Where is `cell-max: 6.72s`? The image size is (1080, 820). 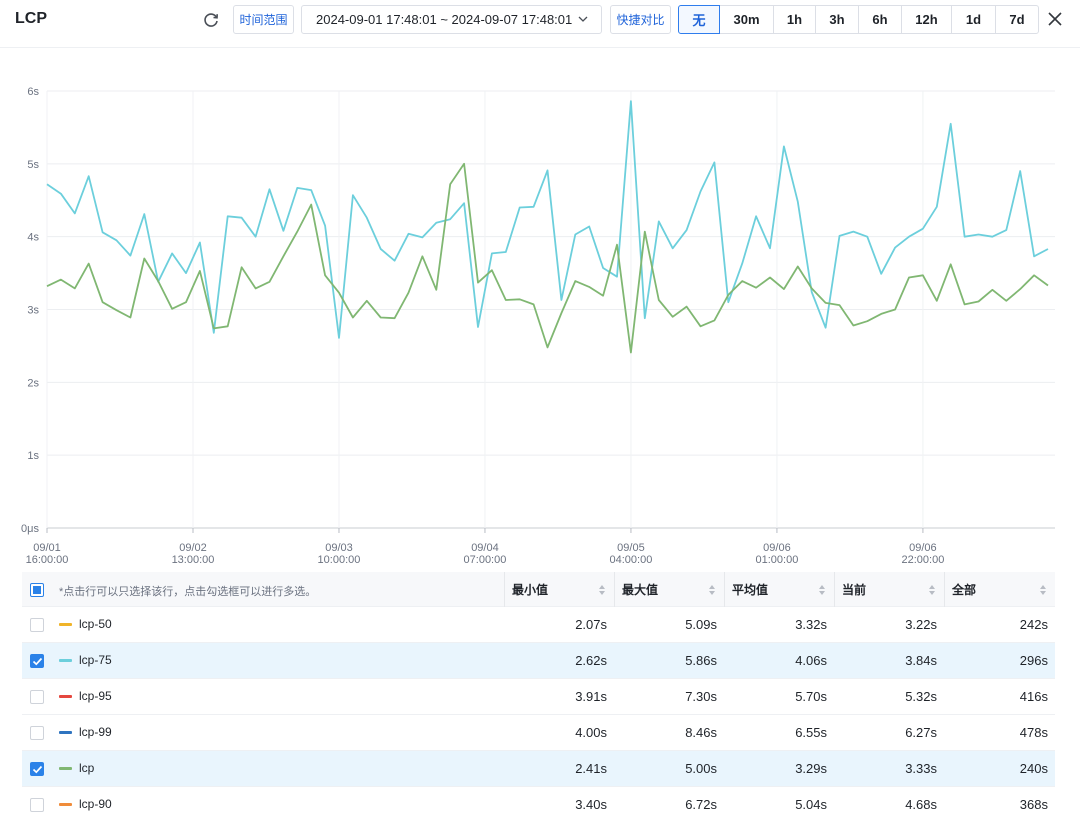 cell-max: 6.72s is located at coordinates (701, 804).